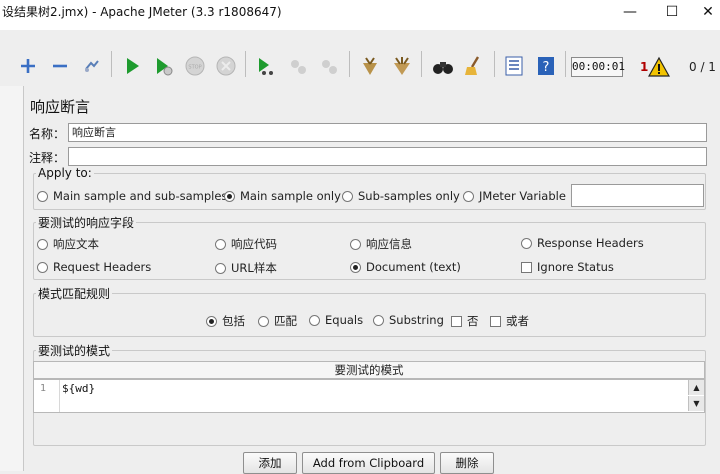  I want to click on help-icon: ?, so click(545, 65).